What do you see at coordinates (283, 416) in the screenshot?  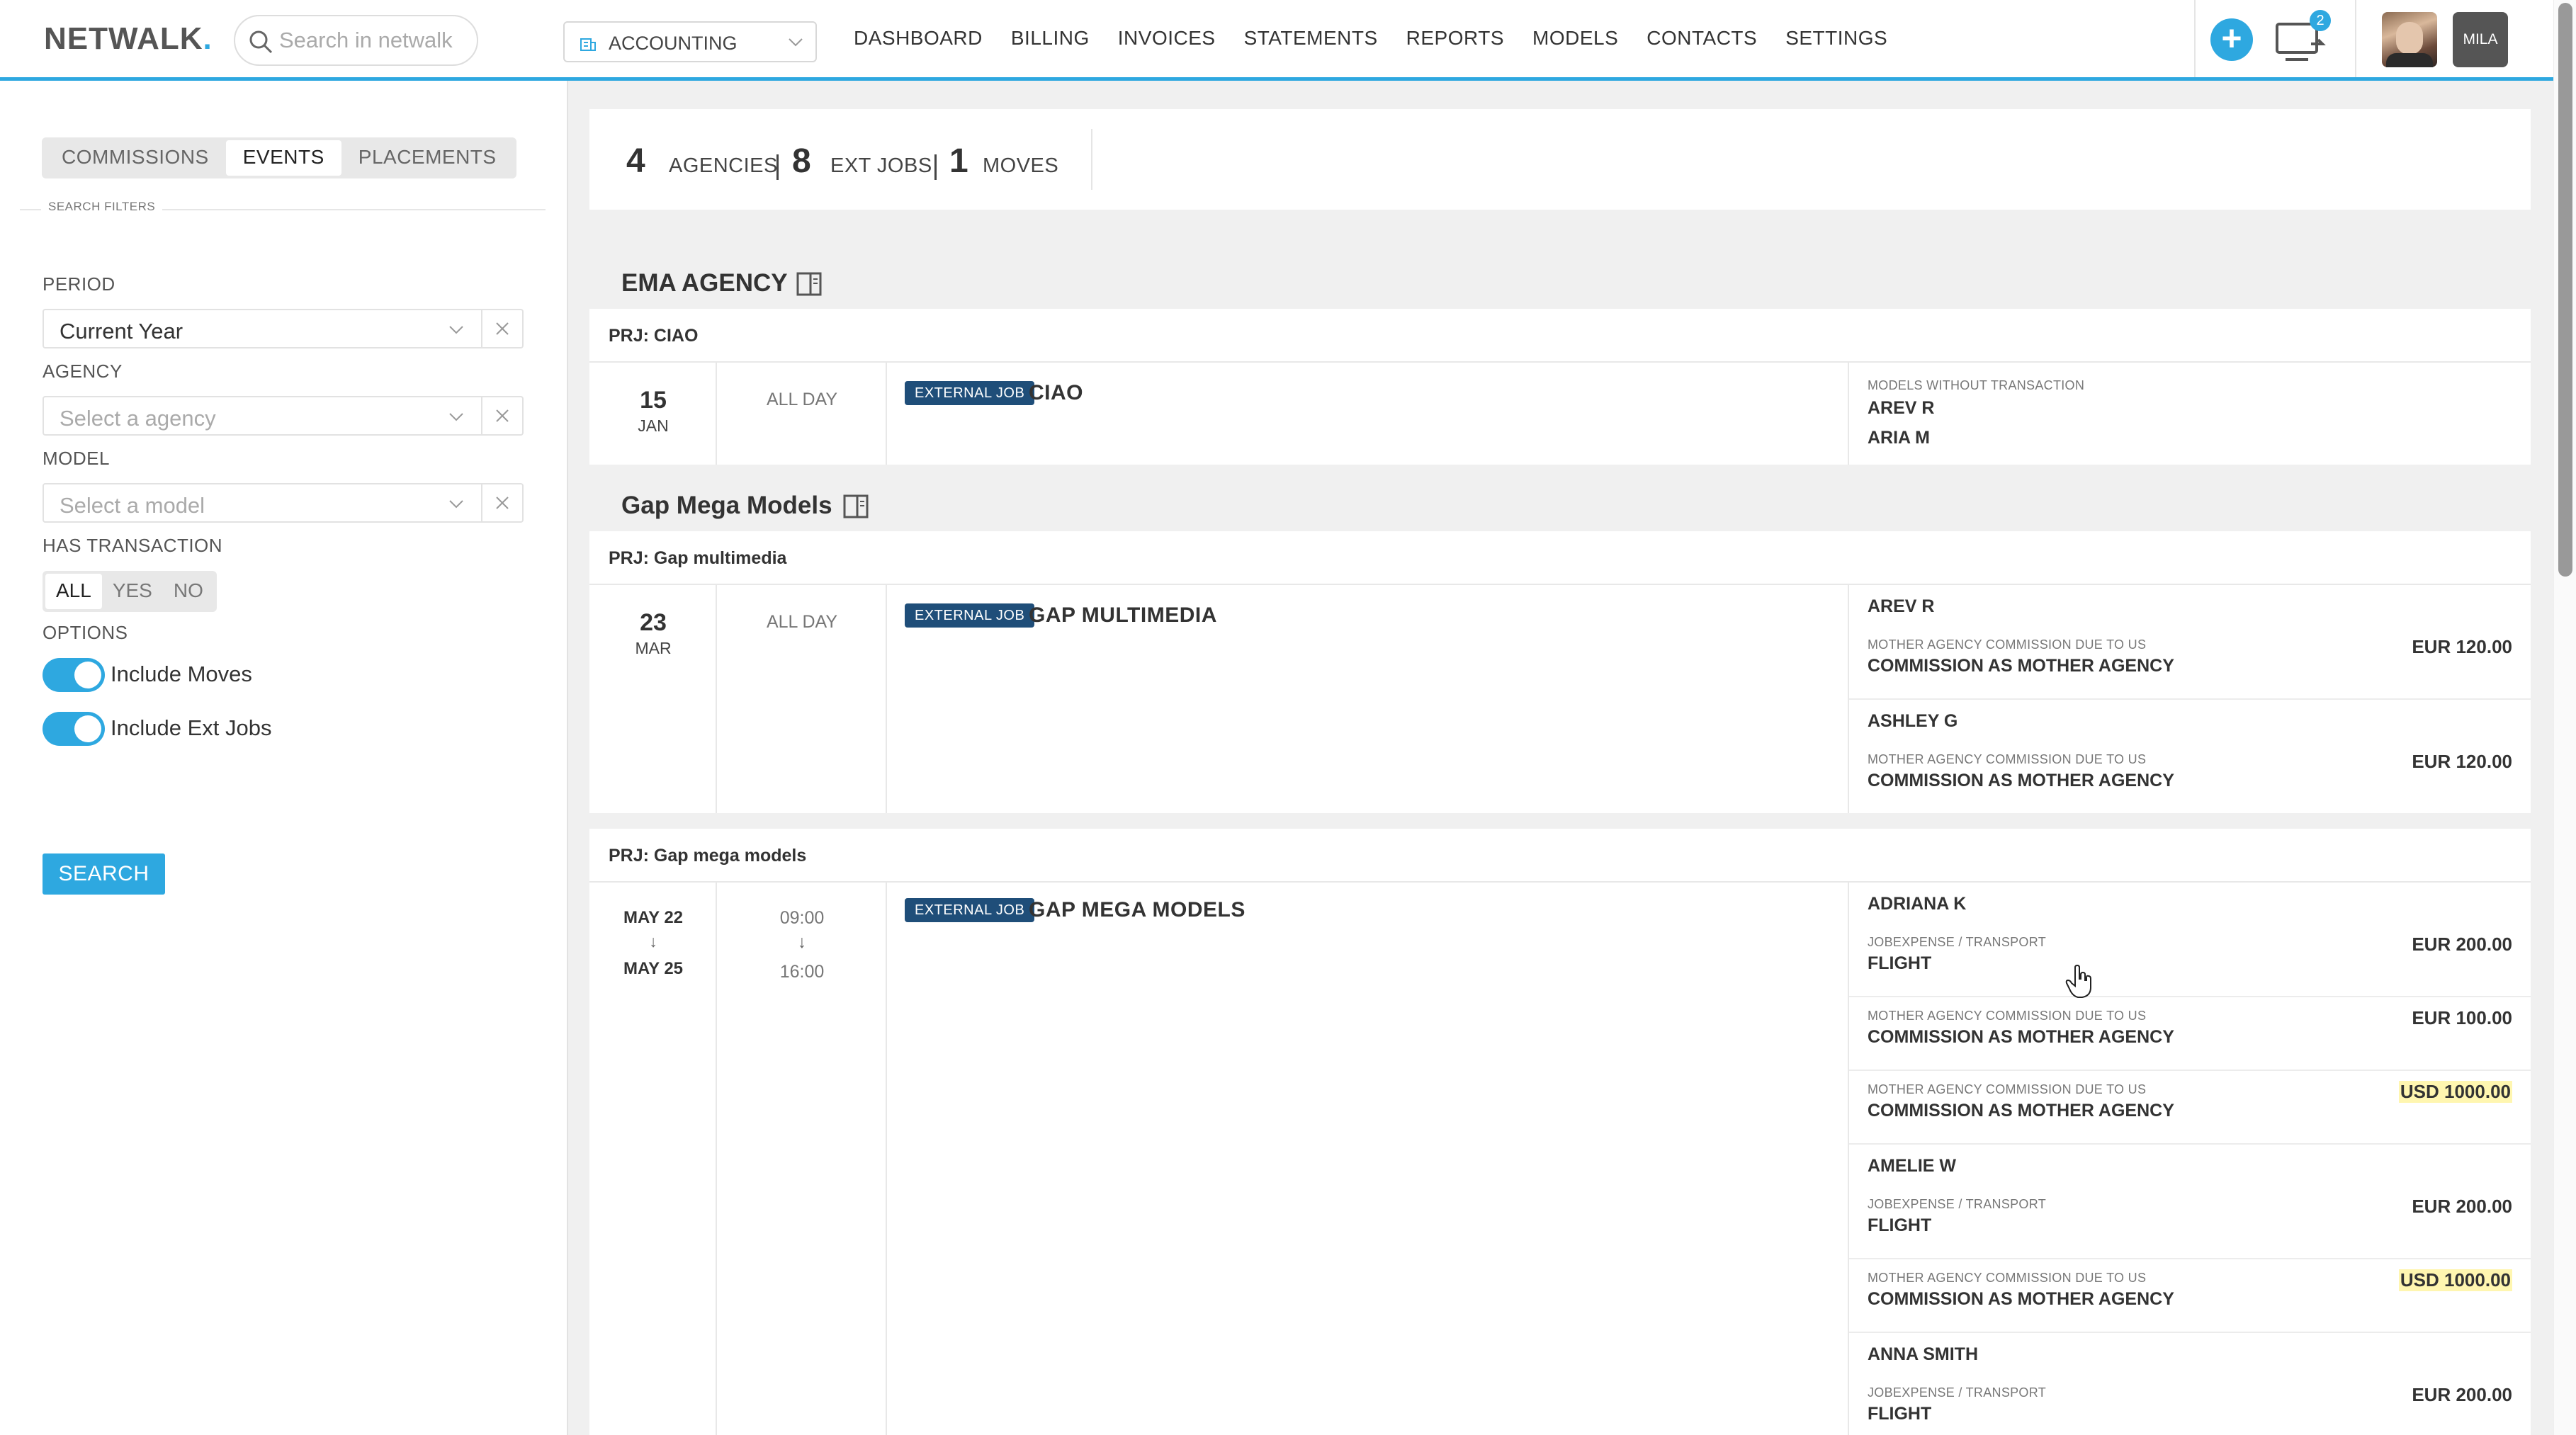 I see `agency-select: Select a agency` at bounding box center [283, 416].